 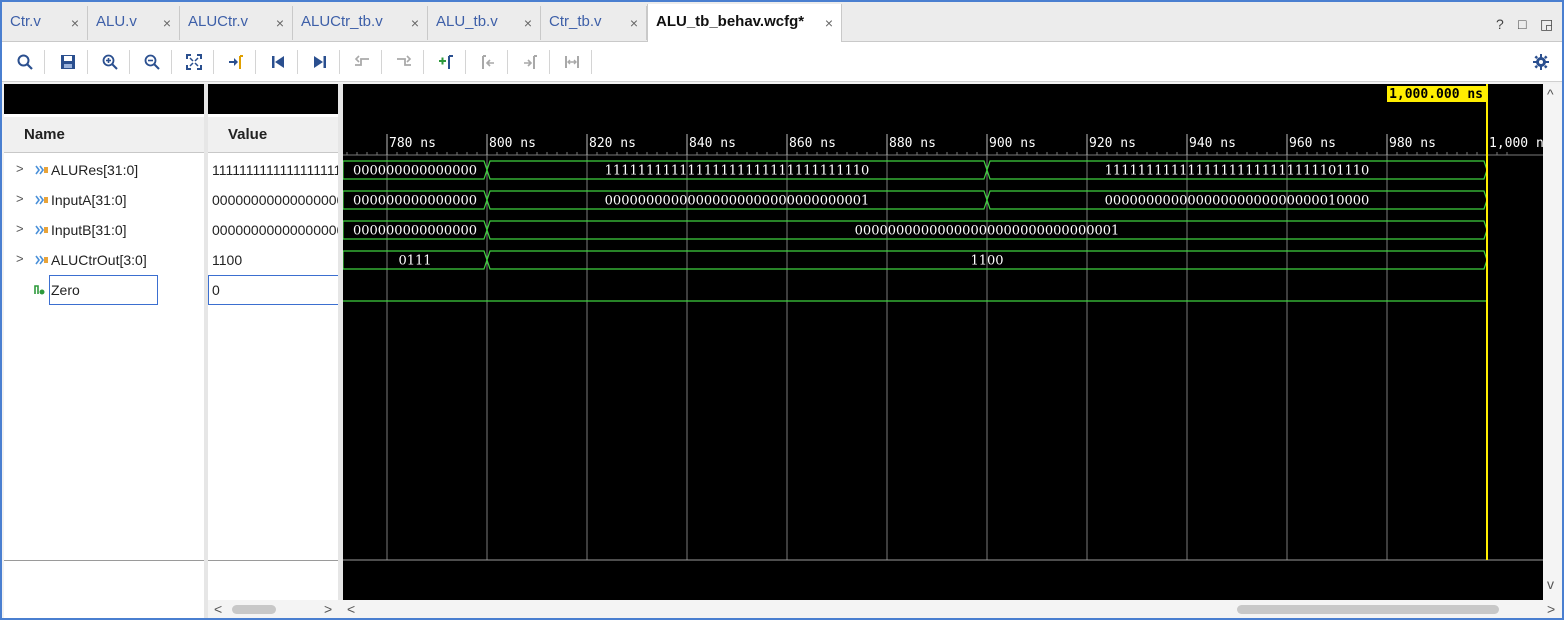 I want to click on previous-marker-icon, so click(x=488, y=62).